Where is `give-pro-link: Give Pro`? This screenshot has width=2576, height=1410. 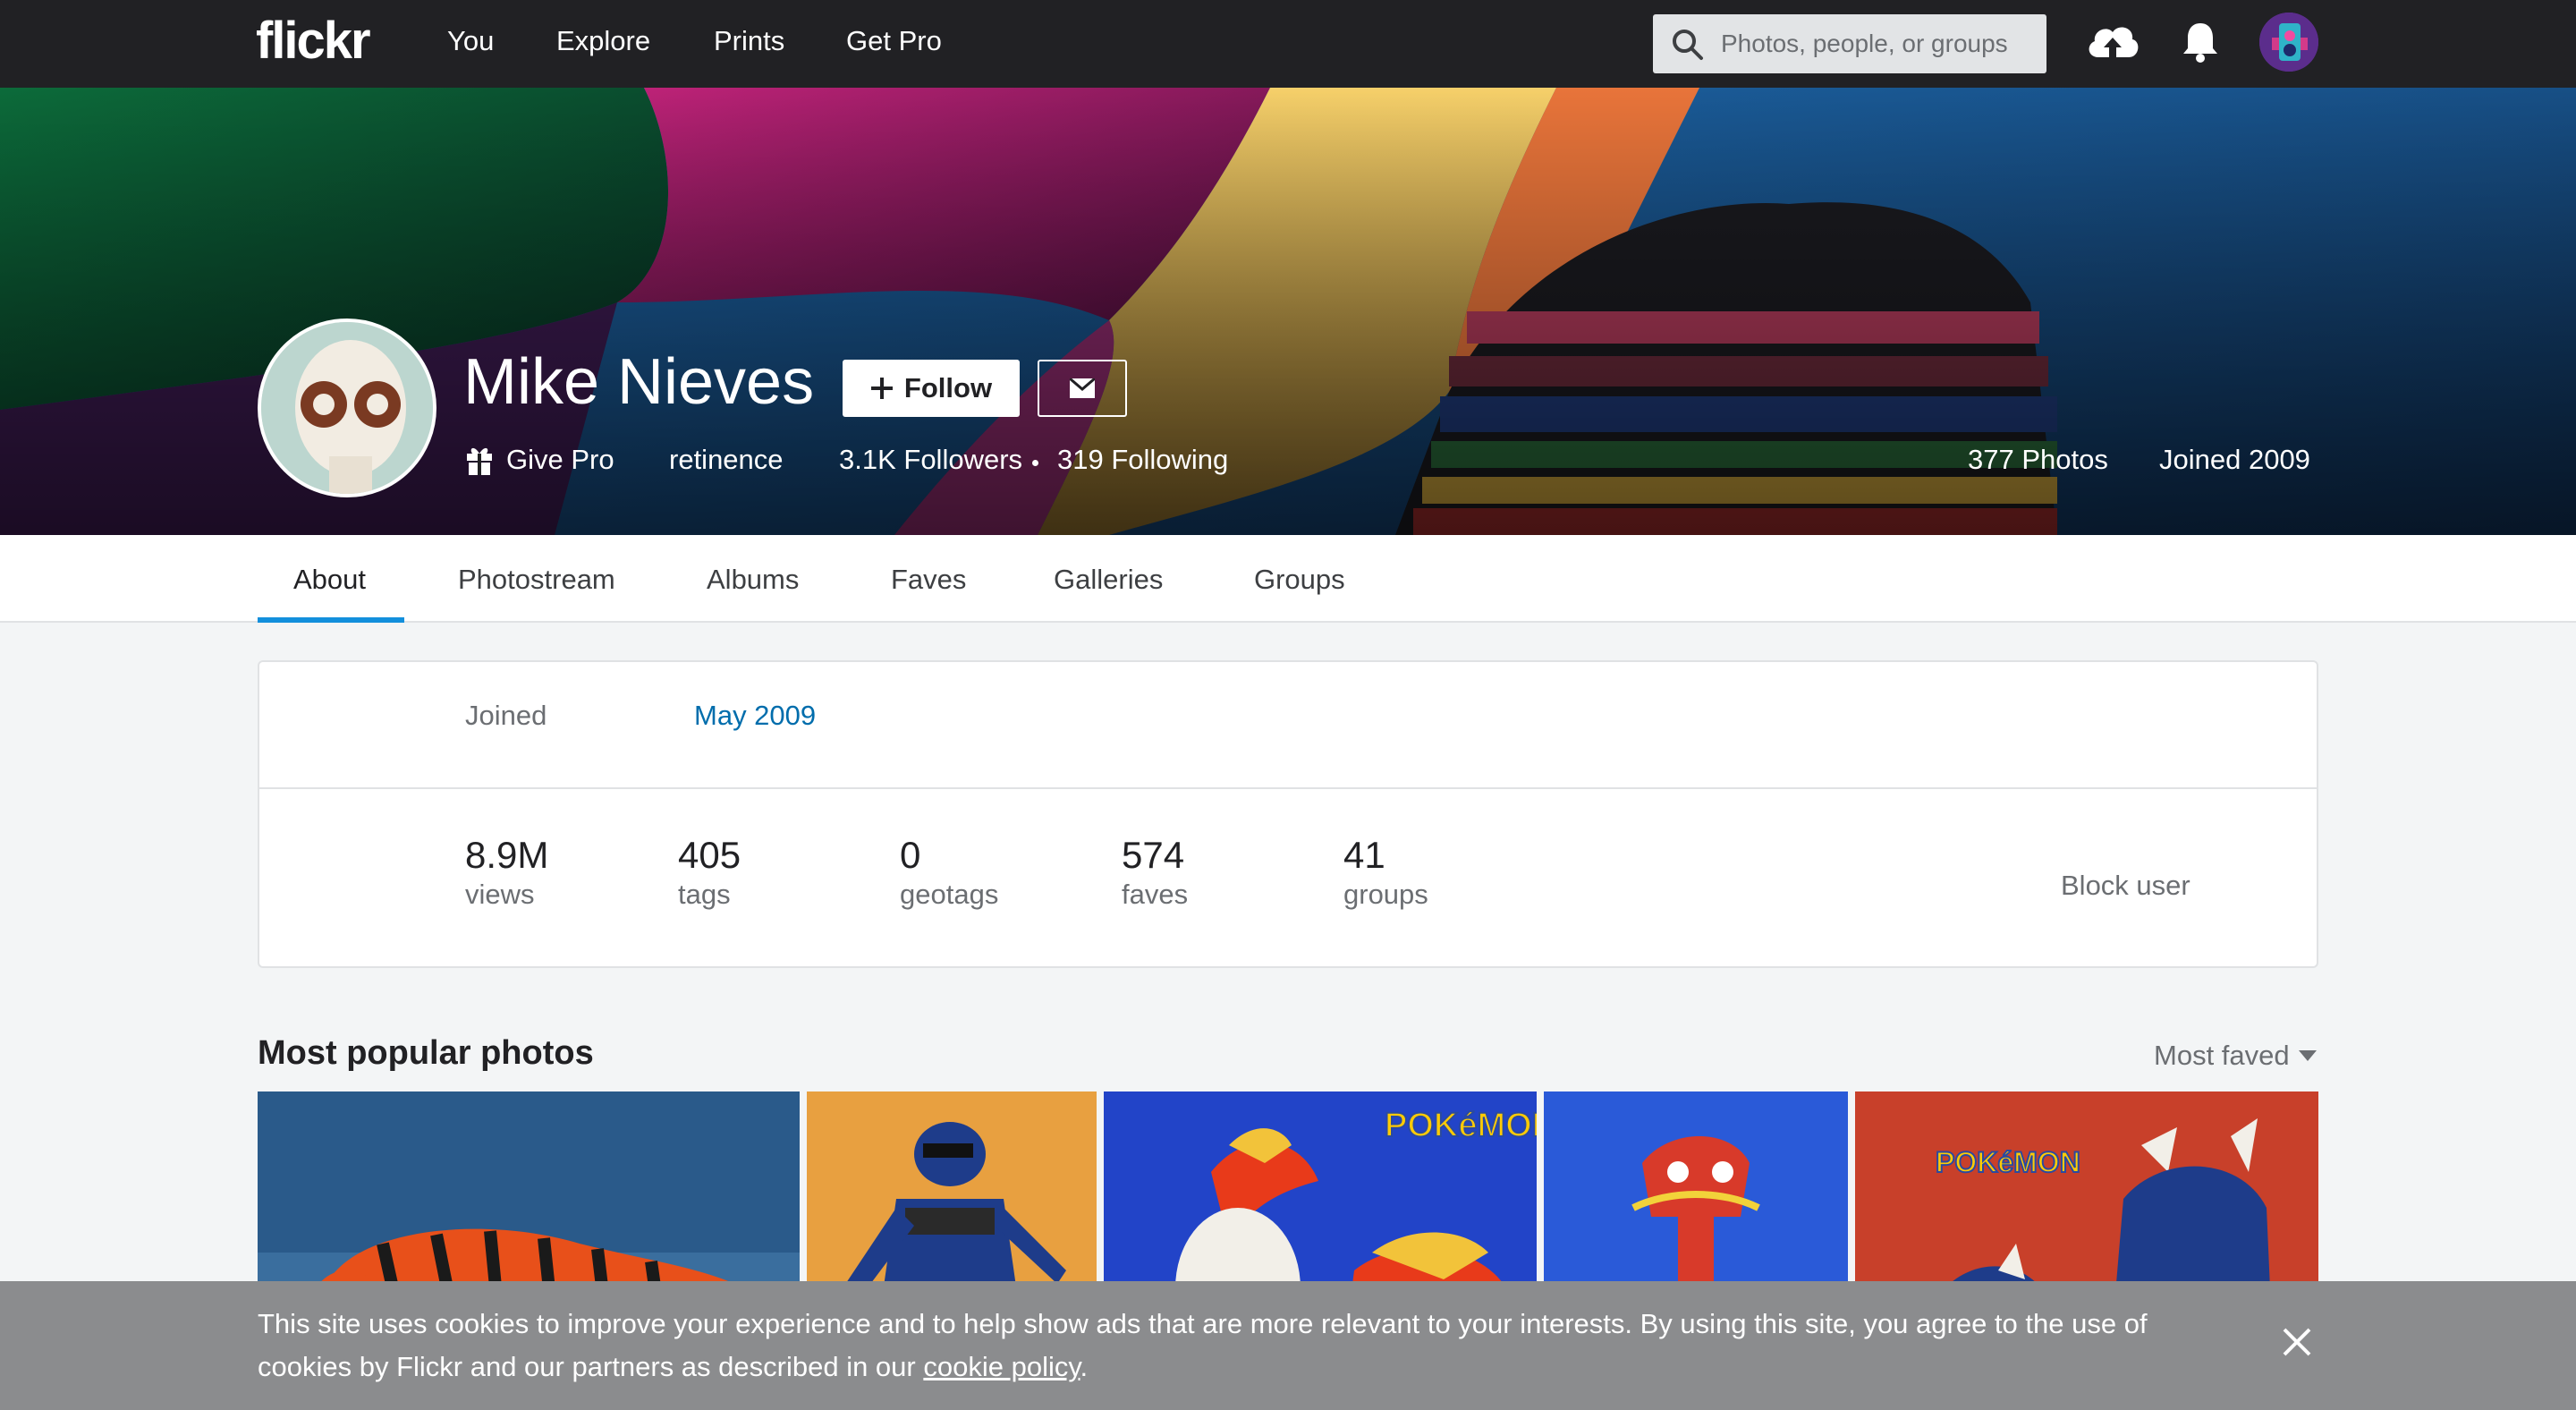
give-pro-link: Give Pro is located at coordinates (539, 460).